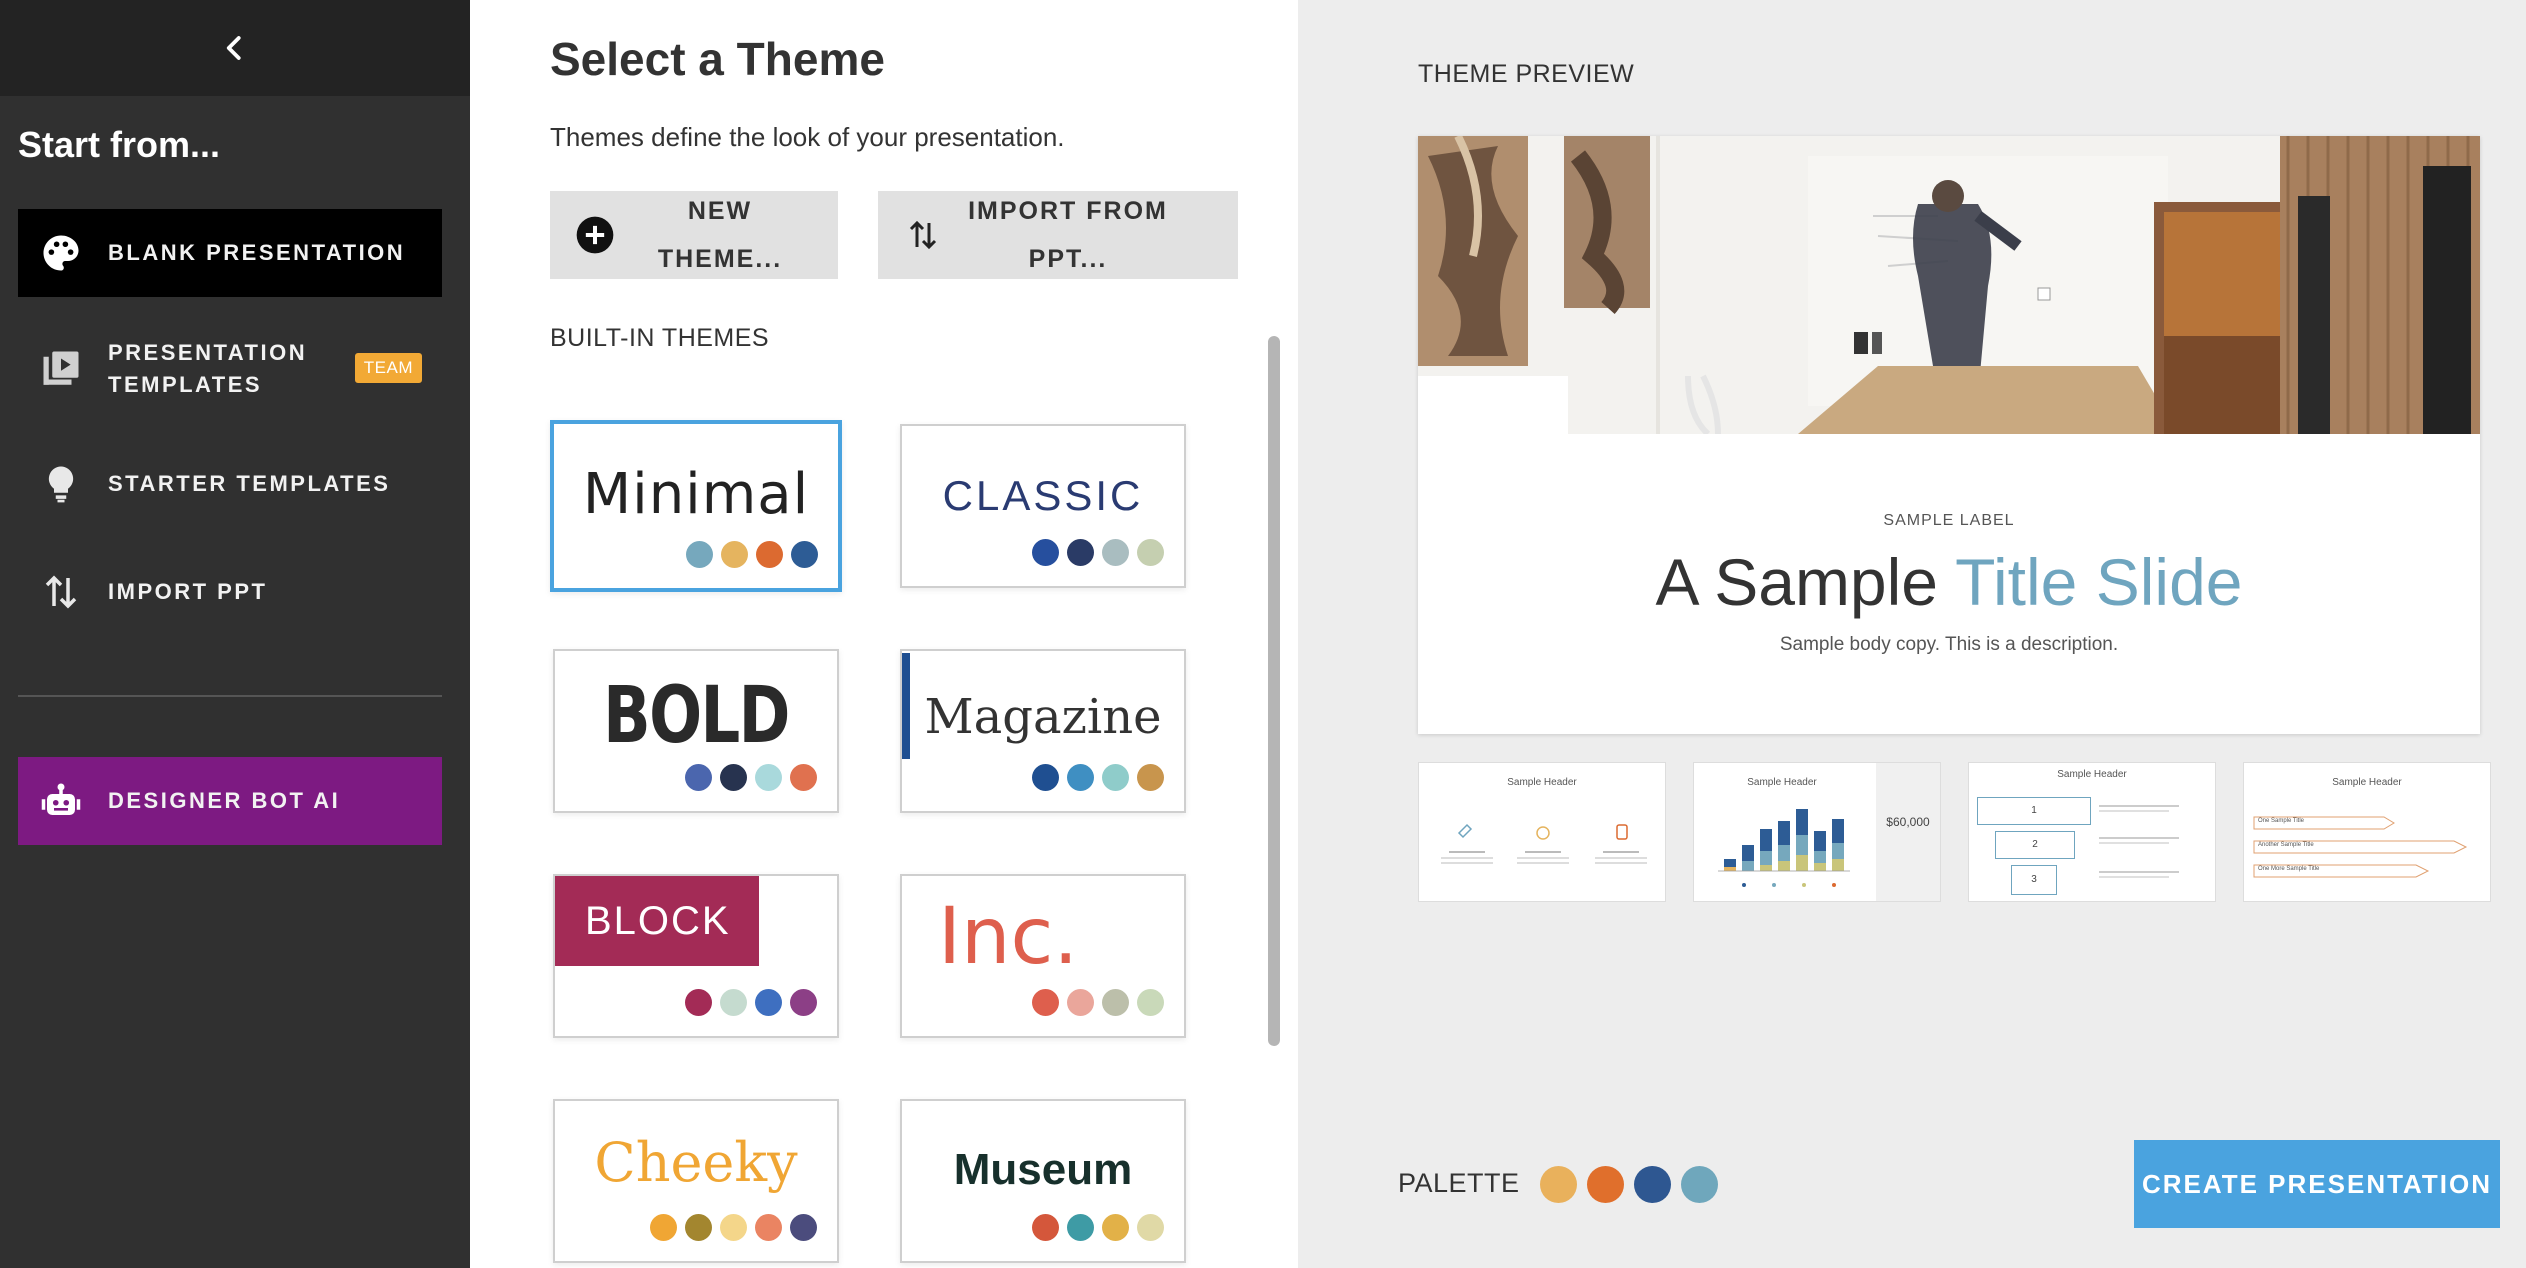 This screenshot has width=2526, height=1268. Describe the element at coordinates (2317, 1184) in the screenshot. I see `create-presentation-button: CREATE PRESENTATION` at that location.